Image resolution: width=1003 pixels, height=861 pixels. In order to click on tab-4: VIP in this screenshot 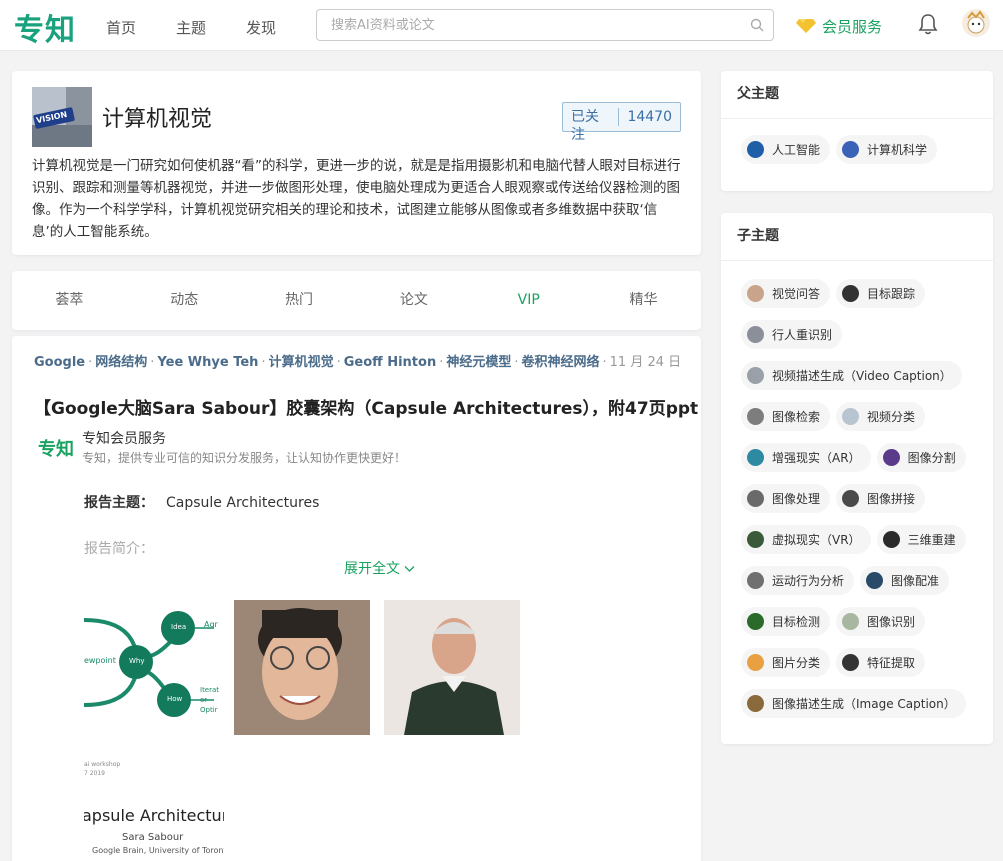, I will do `click(528, 300)`.